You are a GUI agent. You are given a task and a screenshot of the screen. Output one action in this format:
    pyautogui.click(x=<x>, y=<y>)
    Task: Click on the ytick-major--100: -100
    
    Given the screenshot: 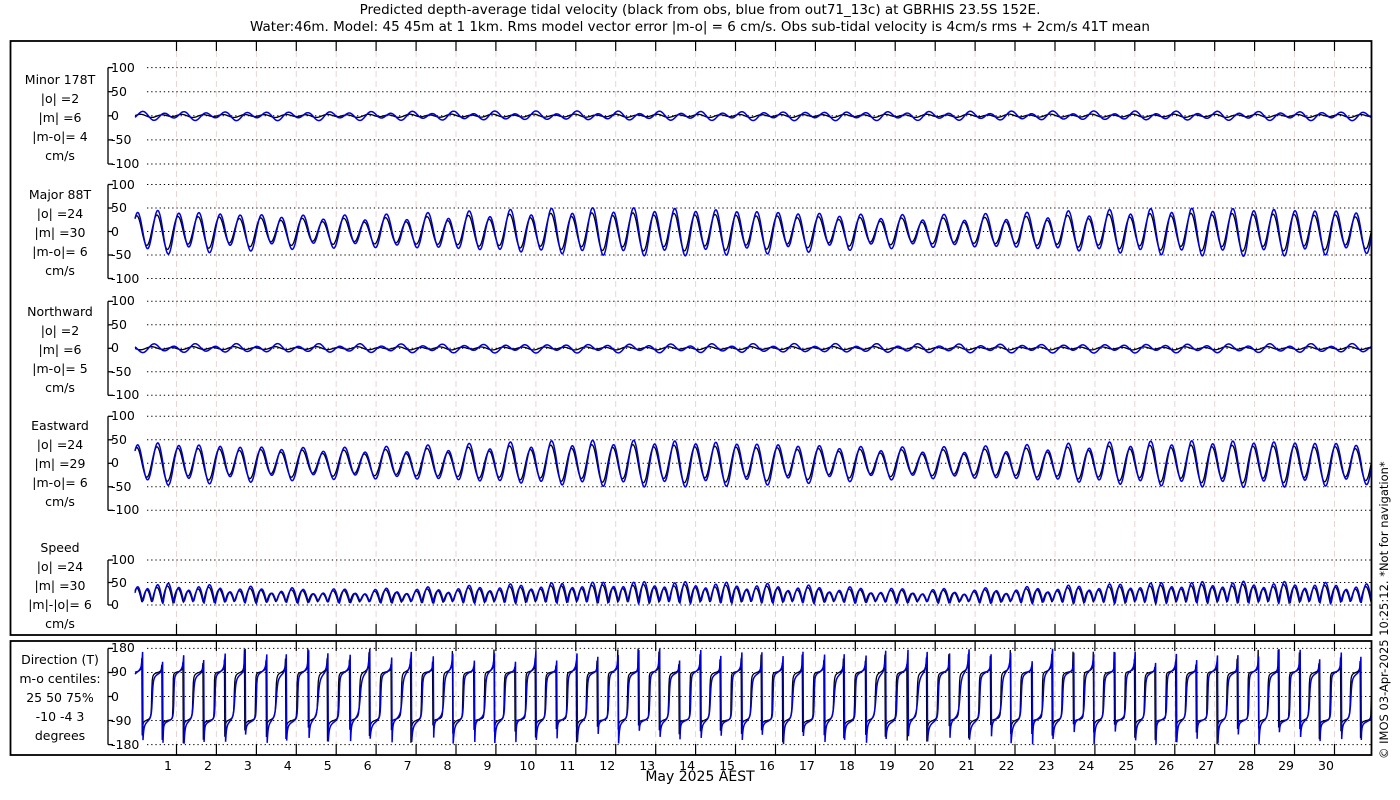 What is the action you would take?
    pyautogui.click(x=125, y=278)
    